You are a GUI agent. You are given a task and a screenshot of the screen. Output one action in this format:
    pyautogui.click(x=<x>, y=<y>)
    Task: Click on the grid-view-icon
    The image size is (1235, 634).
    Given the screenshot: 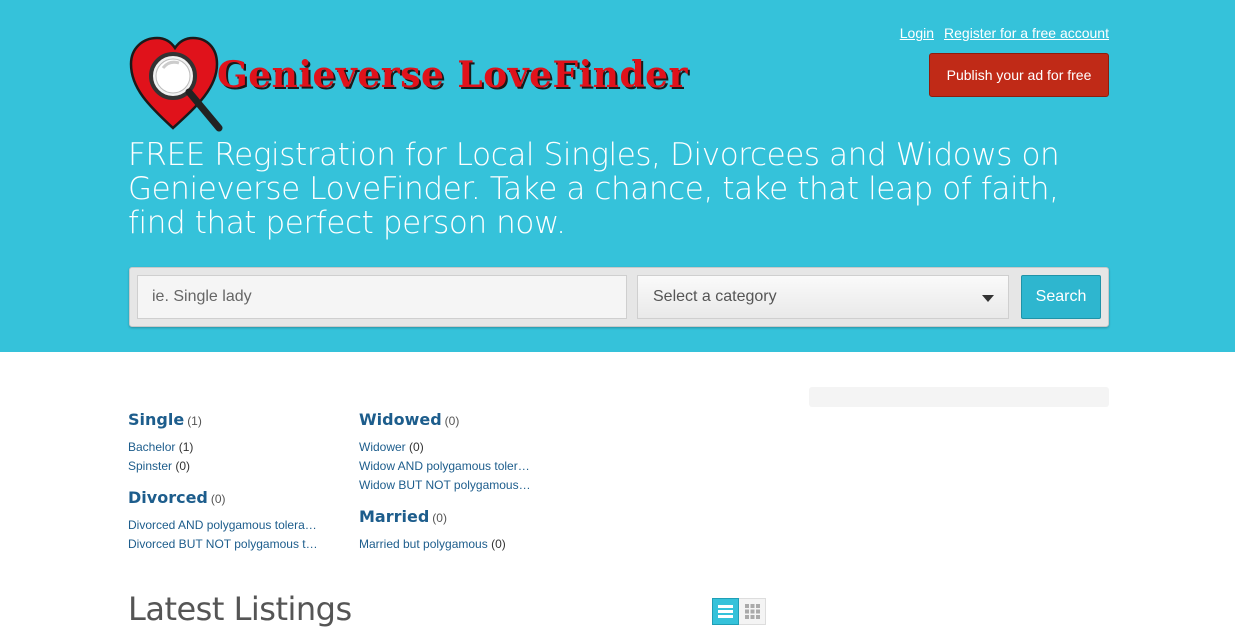 What is the action you would take?
    pyautogui.click(x=752, y=611)
    